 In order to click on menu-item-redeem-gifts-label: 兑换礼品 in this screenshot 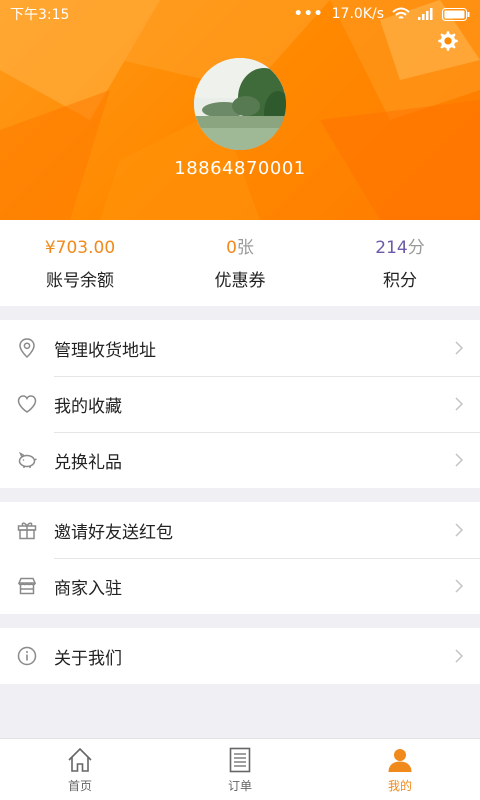, I will do `click(88, 462)`.